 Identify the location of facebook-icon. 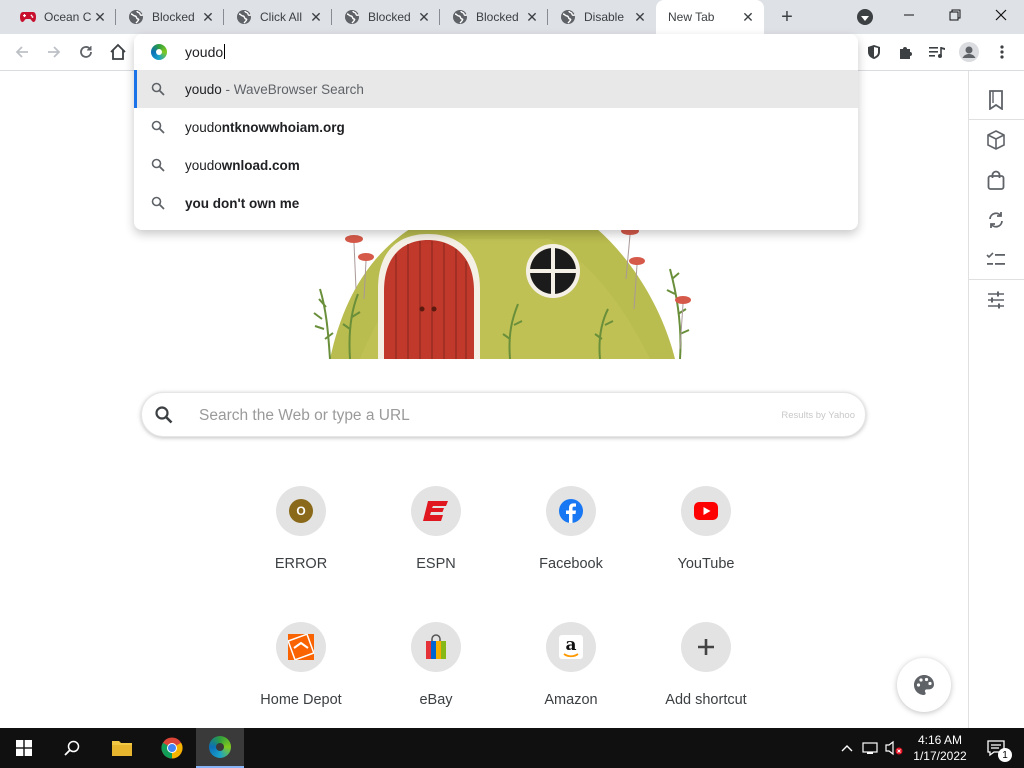
(571, 511).